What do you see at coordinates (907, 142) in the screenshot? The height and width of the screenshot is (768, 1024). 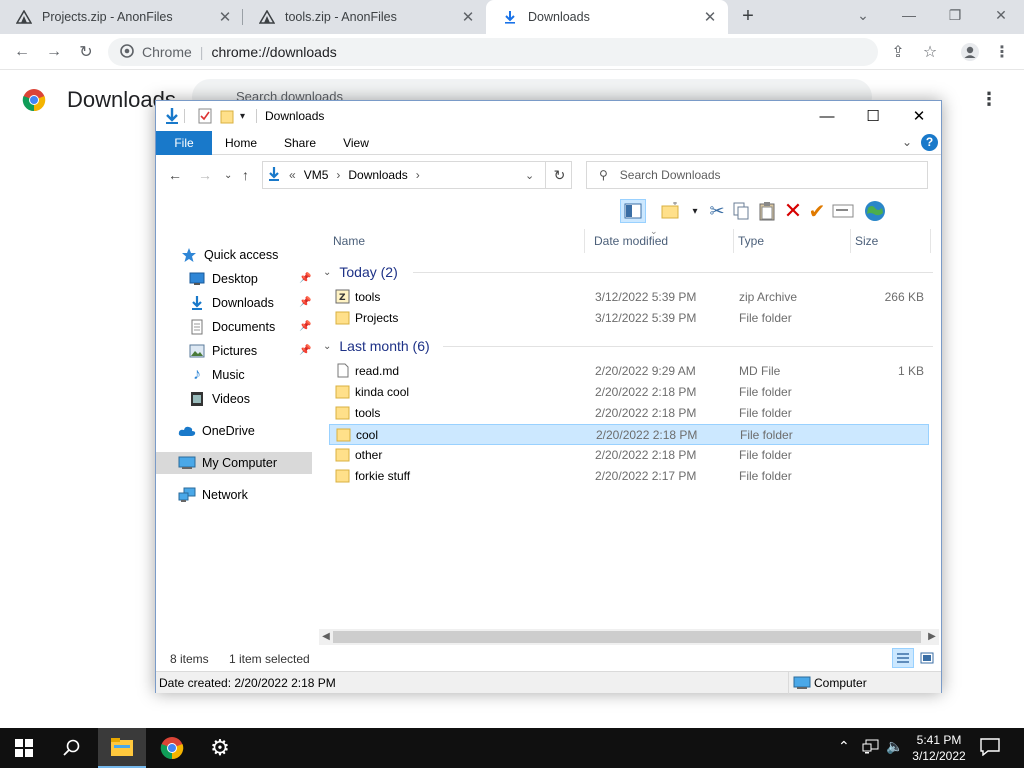 I see `ribbon-expand-chevron-icon: ⌄` at bounding box center [907, 142].